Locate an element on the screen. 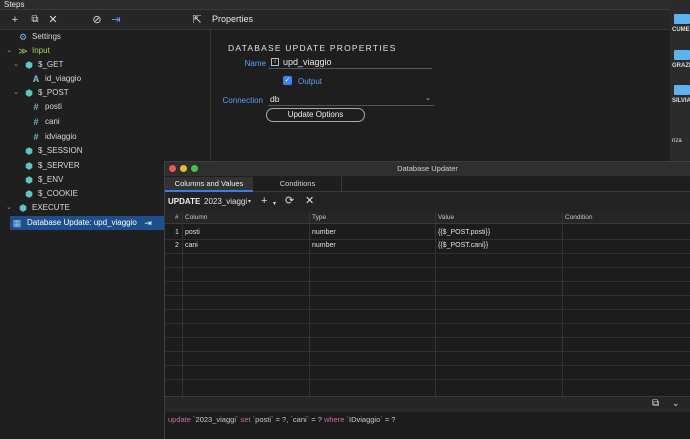 This screenshot has width=690, height=439. column-header-column: Column is located at coordinates (196, 217).